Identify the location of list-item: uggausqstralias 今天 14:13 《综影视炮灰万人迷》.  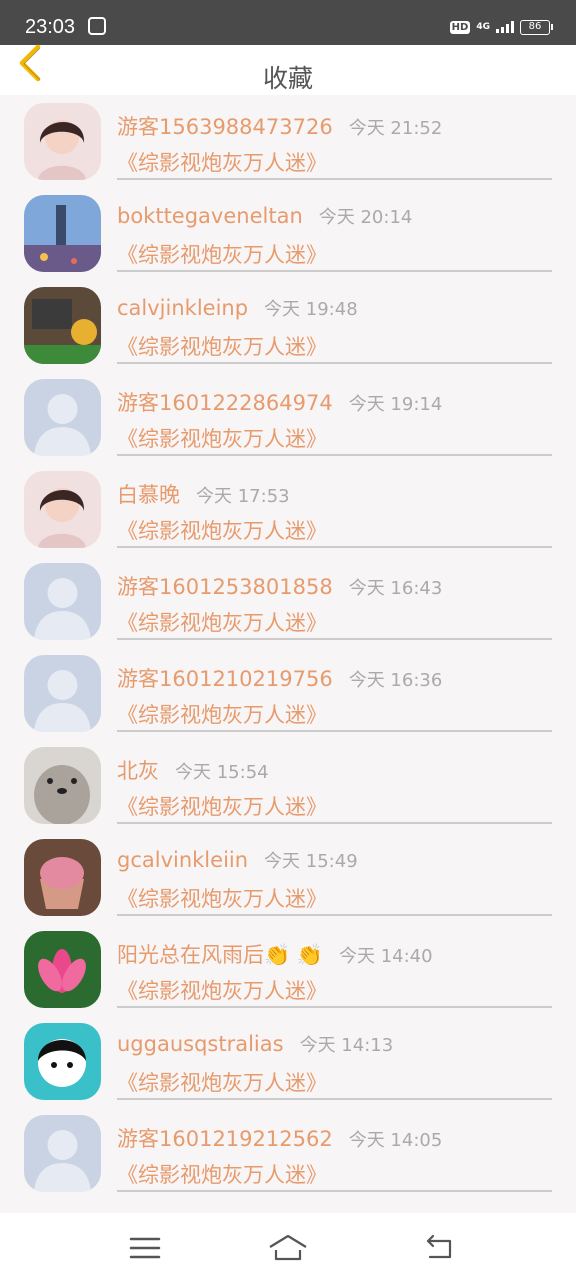
(288, 1069).